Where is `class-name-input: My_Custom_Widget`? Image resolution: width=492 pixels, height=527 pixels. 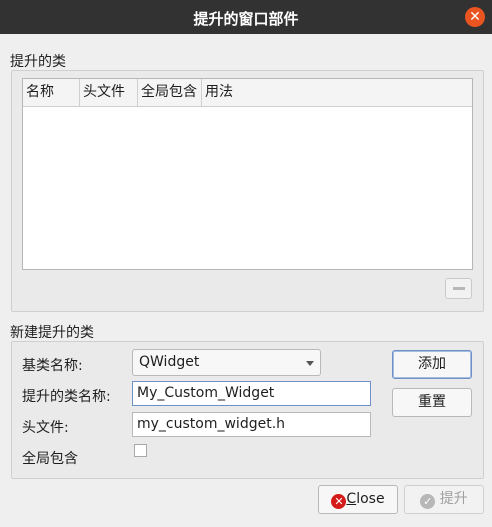 class-name-input: My_Custom_Widget is located at coordinates (251, 393).